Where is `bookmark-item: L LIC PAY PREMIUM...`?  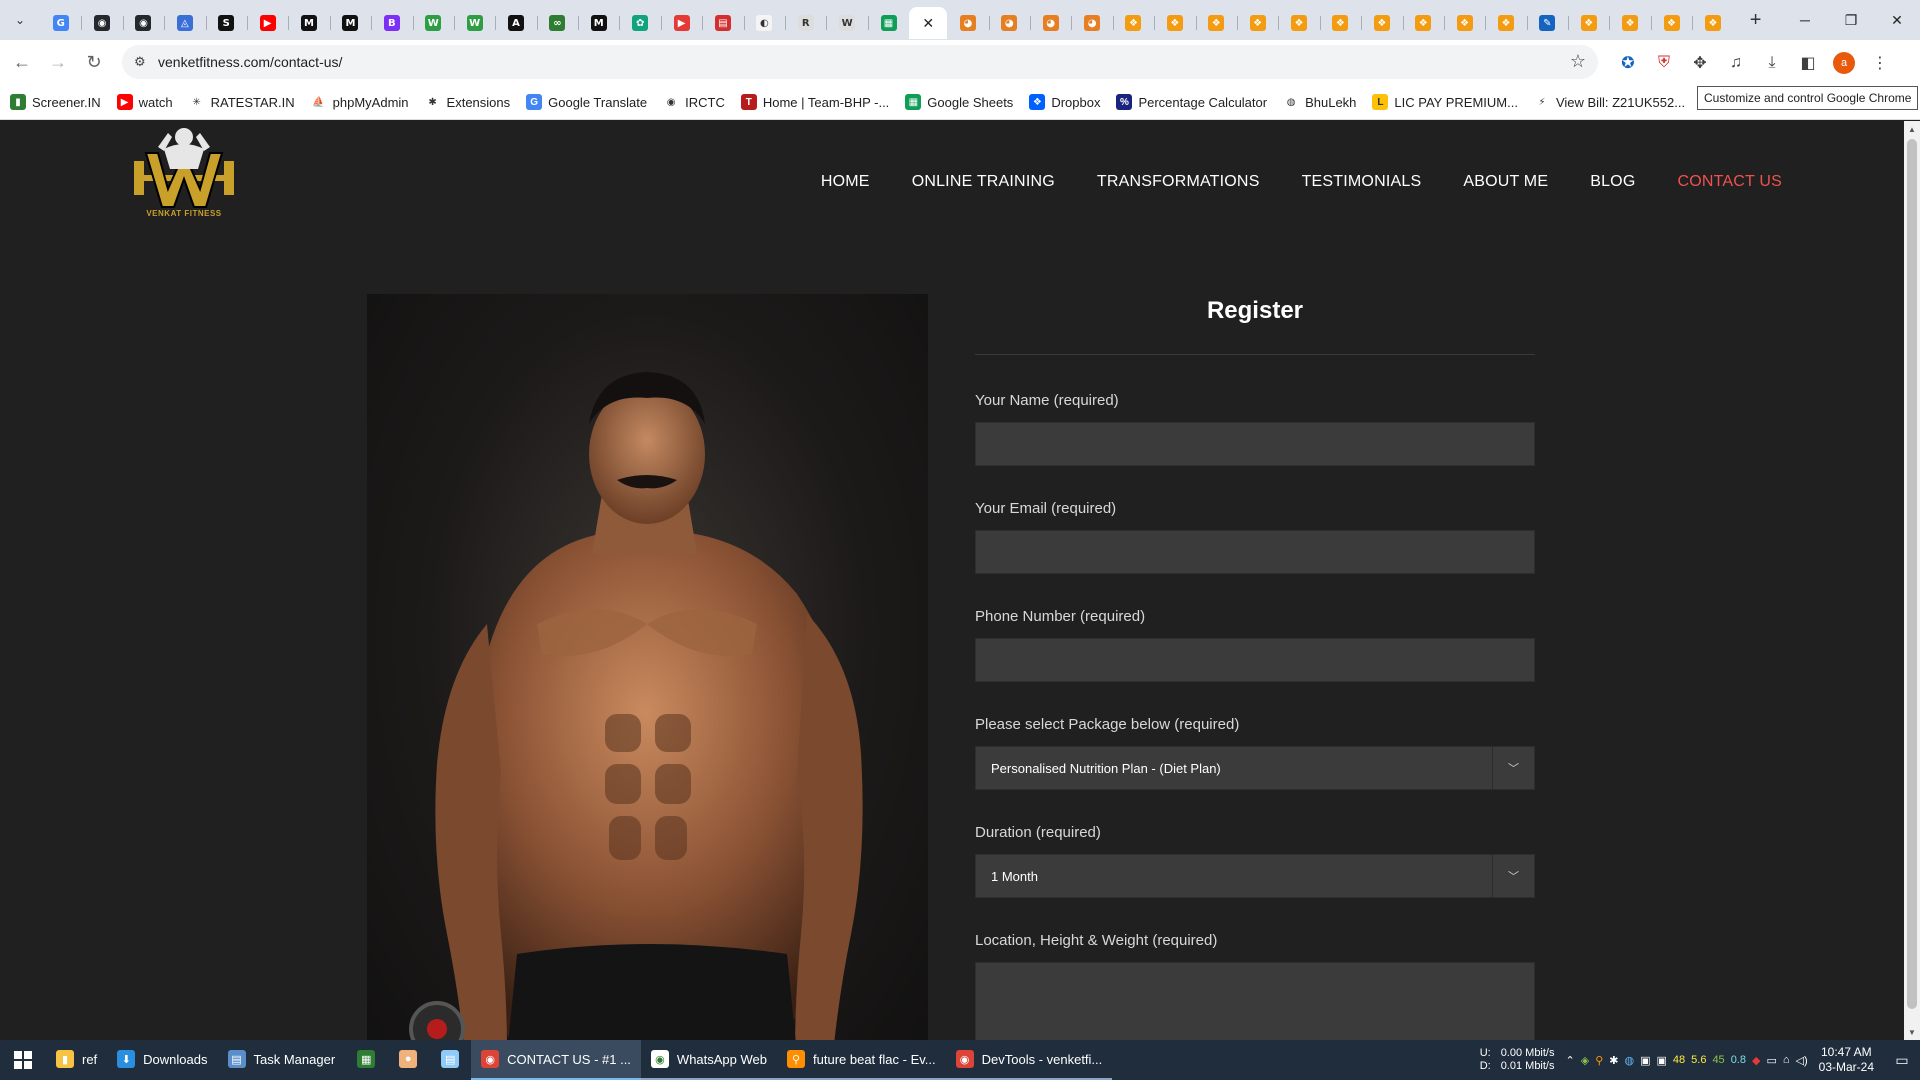
bookmark-item: L LIC PAY PREMIUM... is located at coordinates (1445, 102).